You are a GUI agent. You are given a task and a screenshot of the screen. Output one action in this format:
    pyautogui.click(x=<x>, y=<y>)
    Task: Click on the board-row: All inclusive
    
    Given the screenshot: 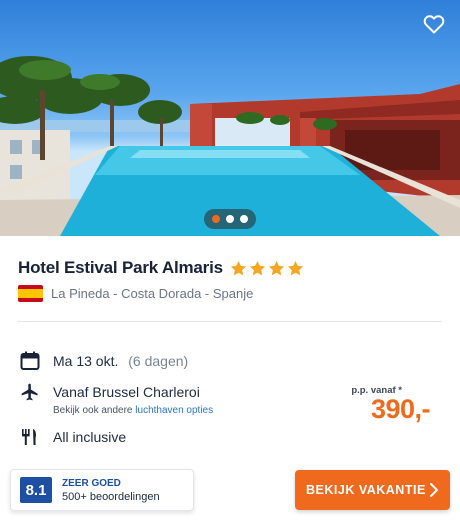 What is the action you would take?
    pyautogui.click(x=72, y=437)
    